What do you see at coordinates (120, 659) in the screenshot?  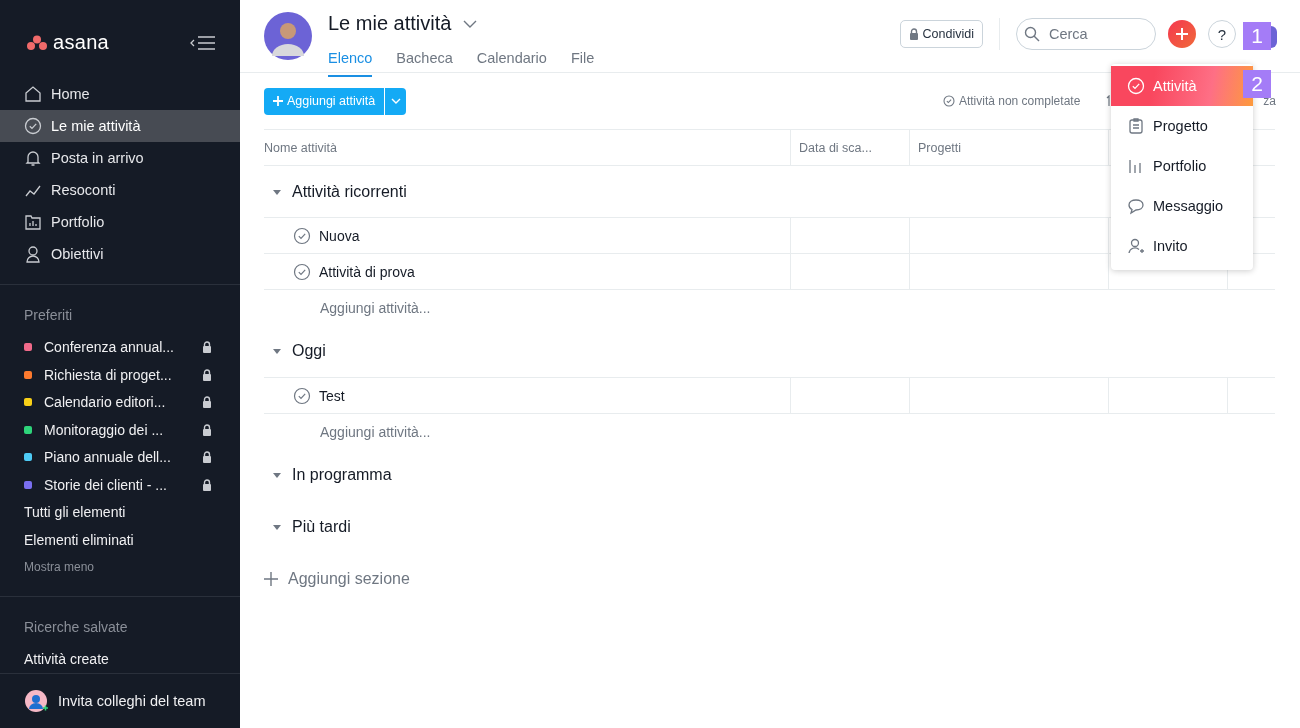 I see `saved-search-link: Attività create` at bounding box center [120, 659].